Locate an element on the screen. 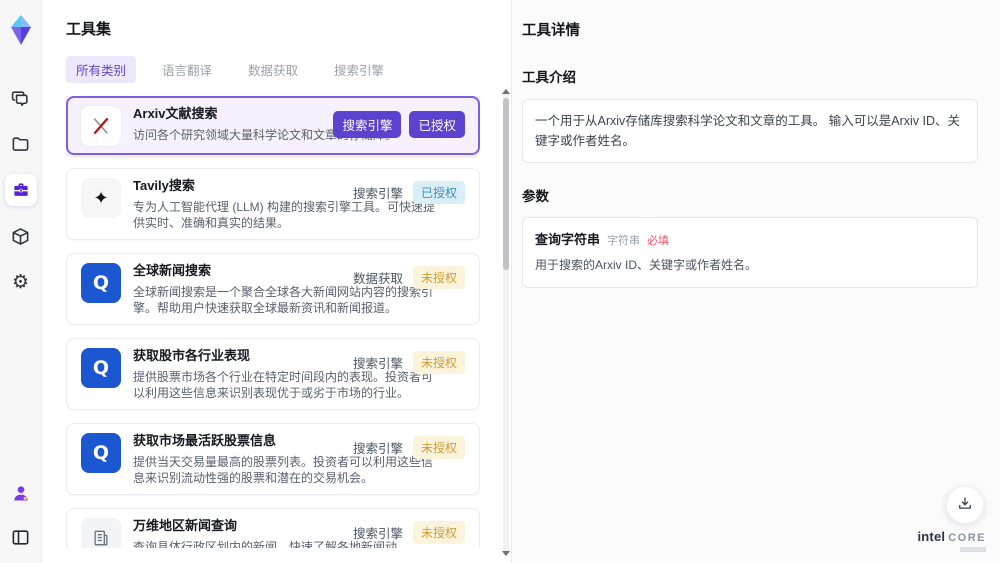 This screenshot has height=563, width=1000. scrollbar-thumb is located at coordinates (506, 184).